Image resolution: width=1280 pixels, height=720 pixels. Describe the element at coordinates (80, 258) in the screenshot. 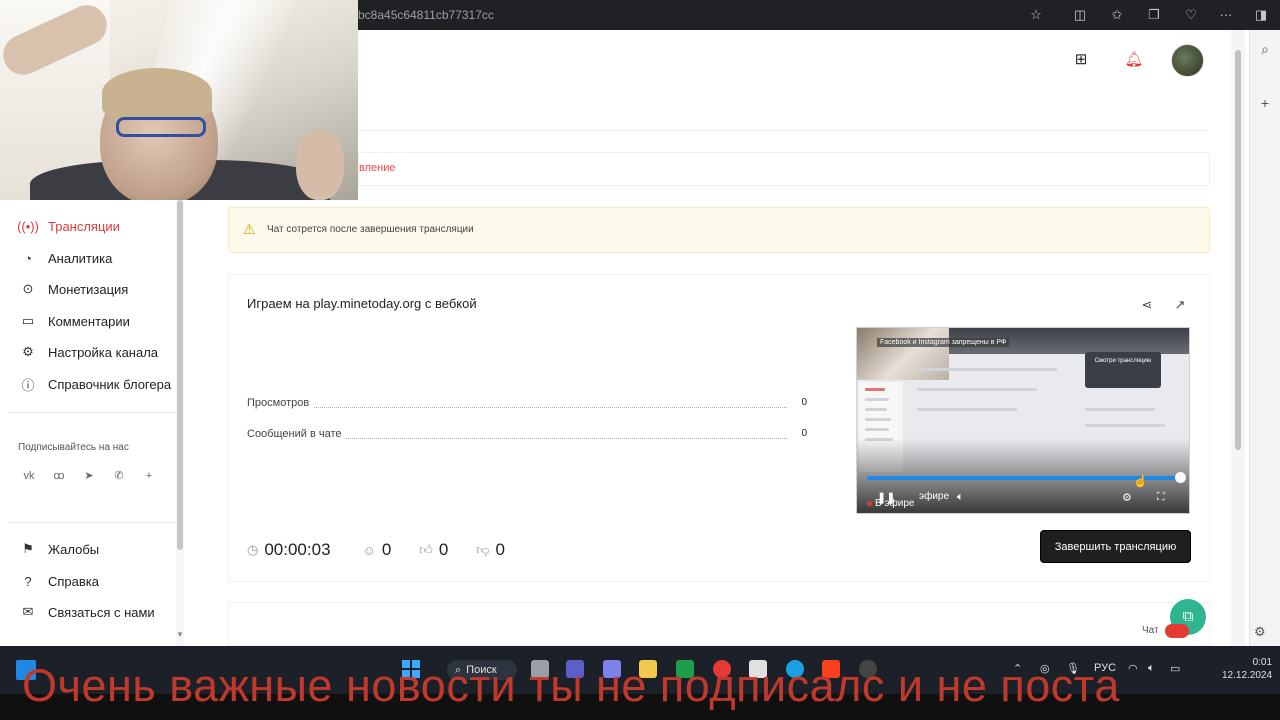

I see `sidebar-item-label: Аналитика` at that location.